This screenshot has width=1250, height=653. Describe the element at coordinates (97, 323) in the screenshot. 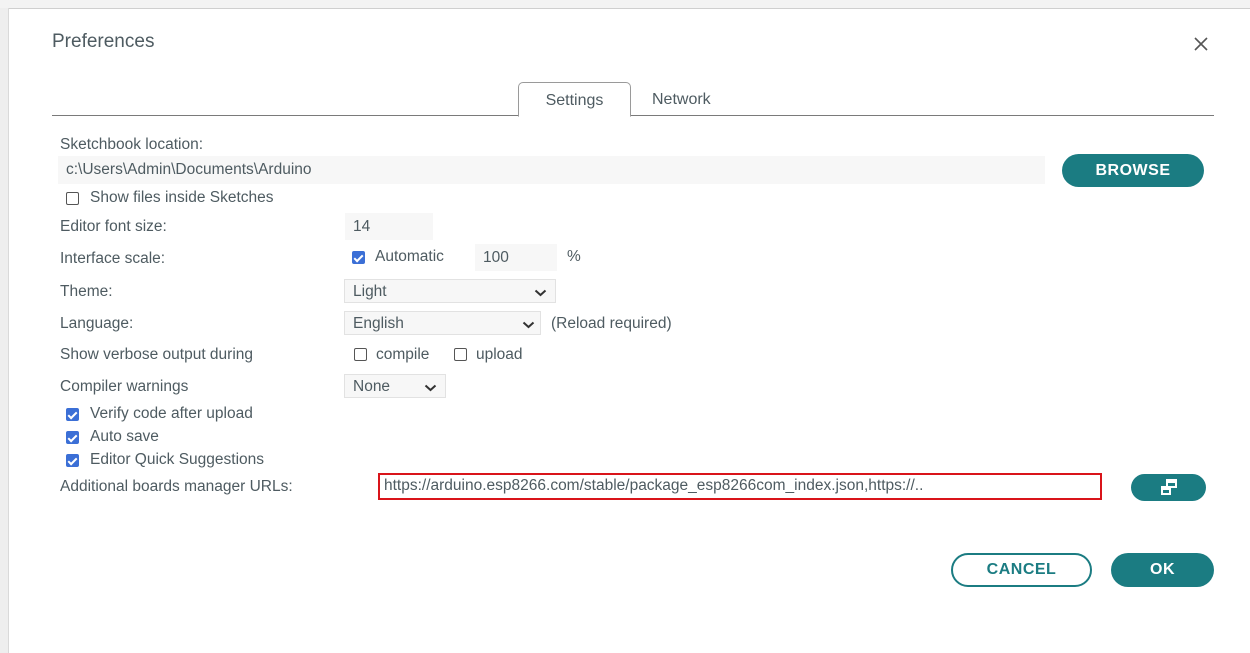

I see `language-label: Language:` at that location.